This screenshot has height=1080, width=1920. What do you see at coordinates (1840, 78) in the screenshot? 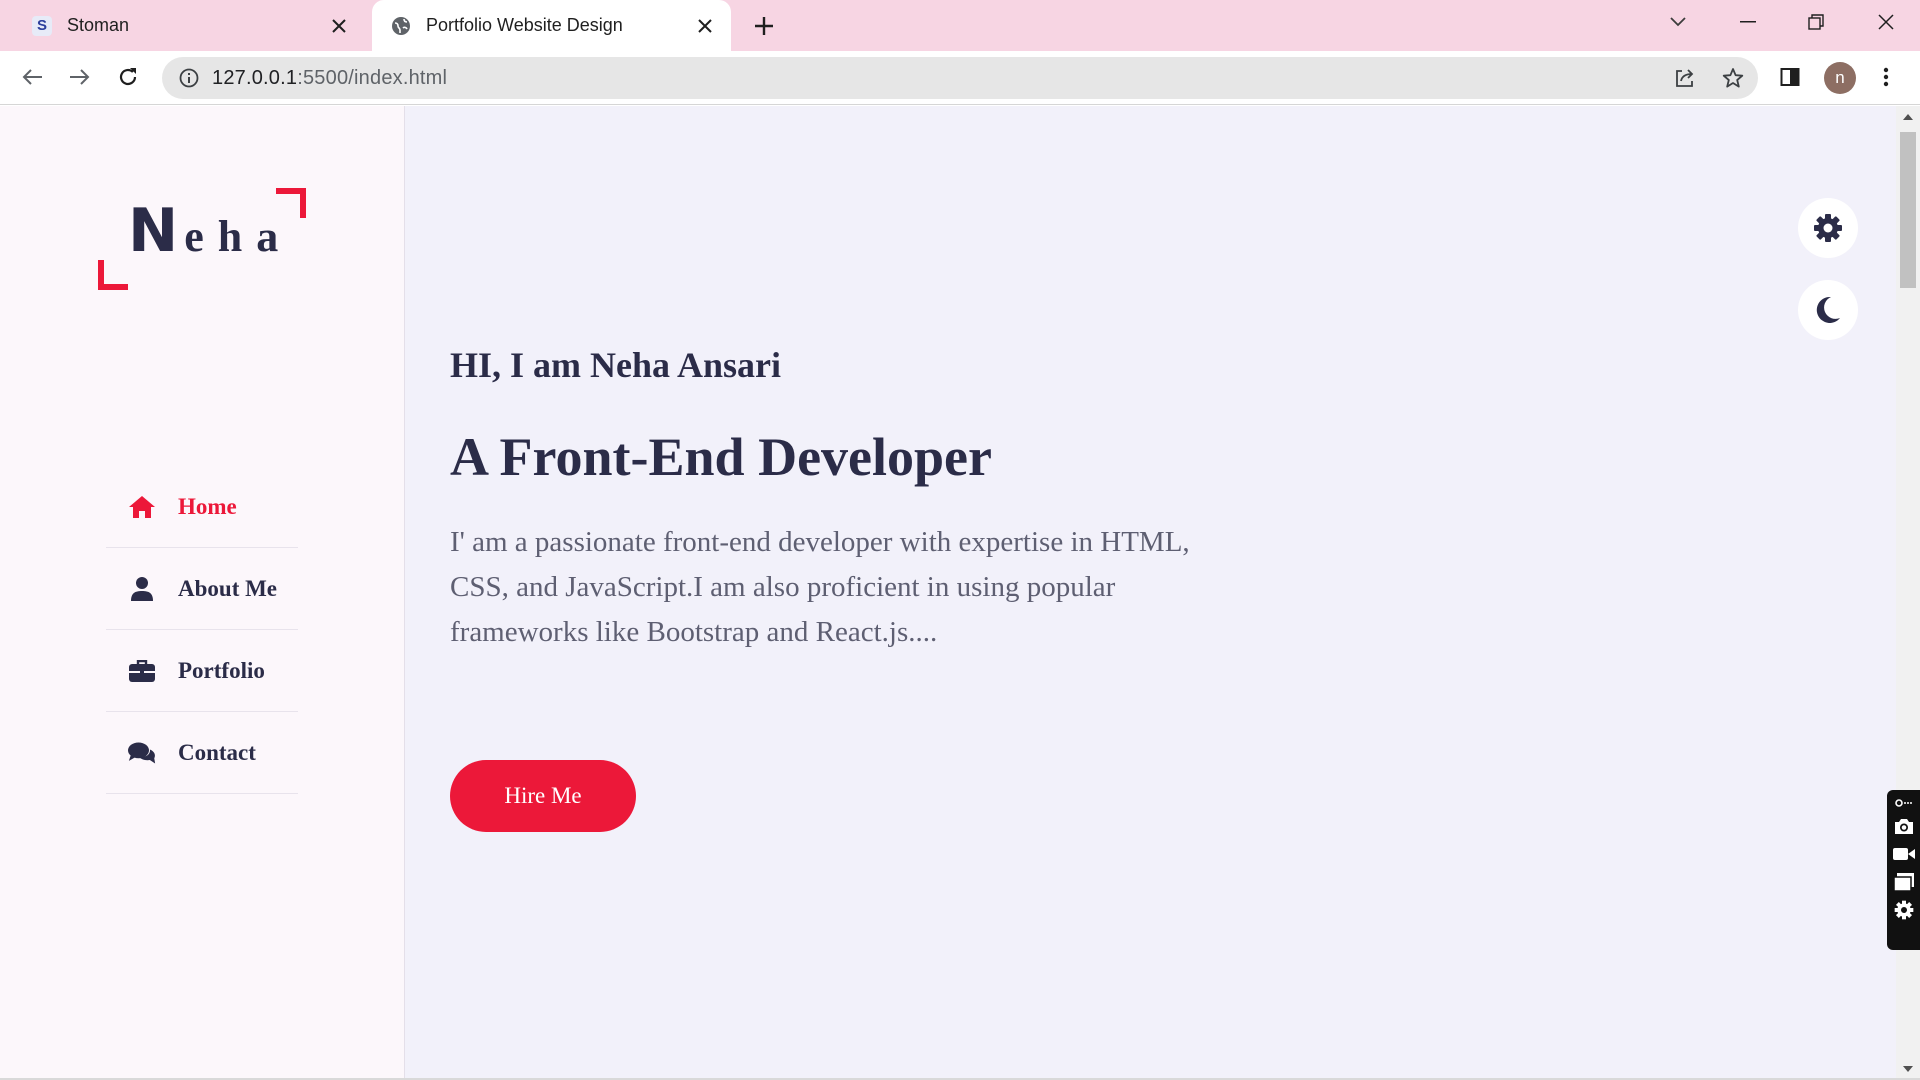
I see `profile-avatar: n` at bounding box center [1840, 78].